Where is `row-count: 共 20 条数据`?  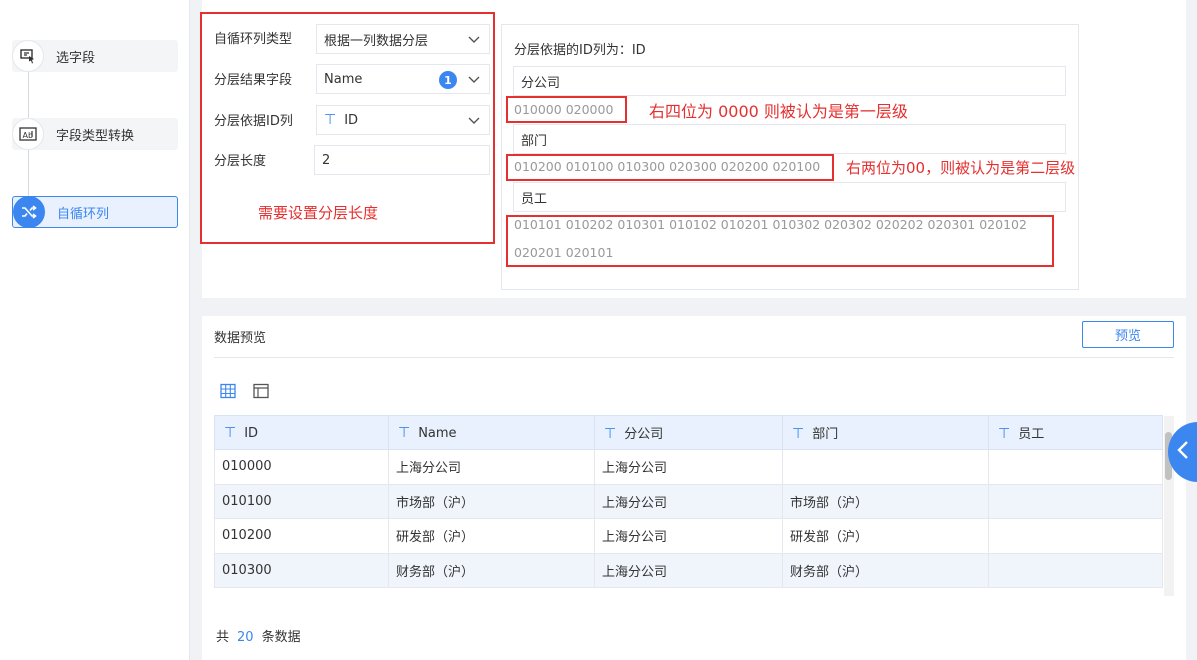 row-count: 共 20 条数据 is located at coordinates (258, 635).